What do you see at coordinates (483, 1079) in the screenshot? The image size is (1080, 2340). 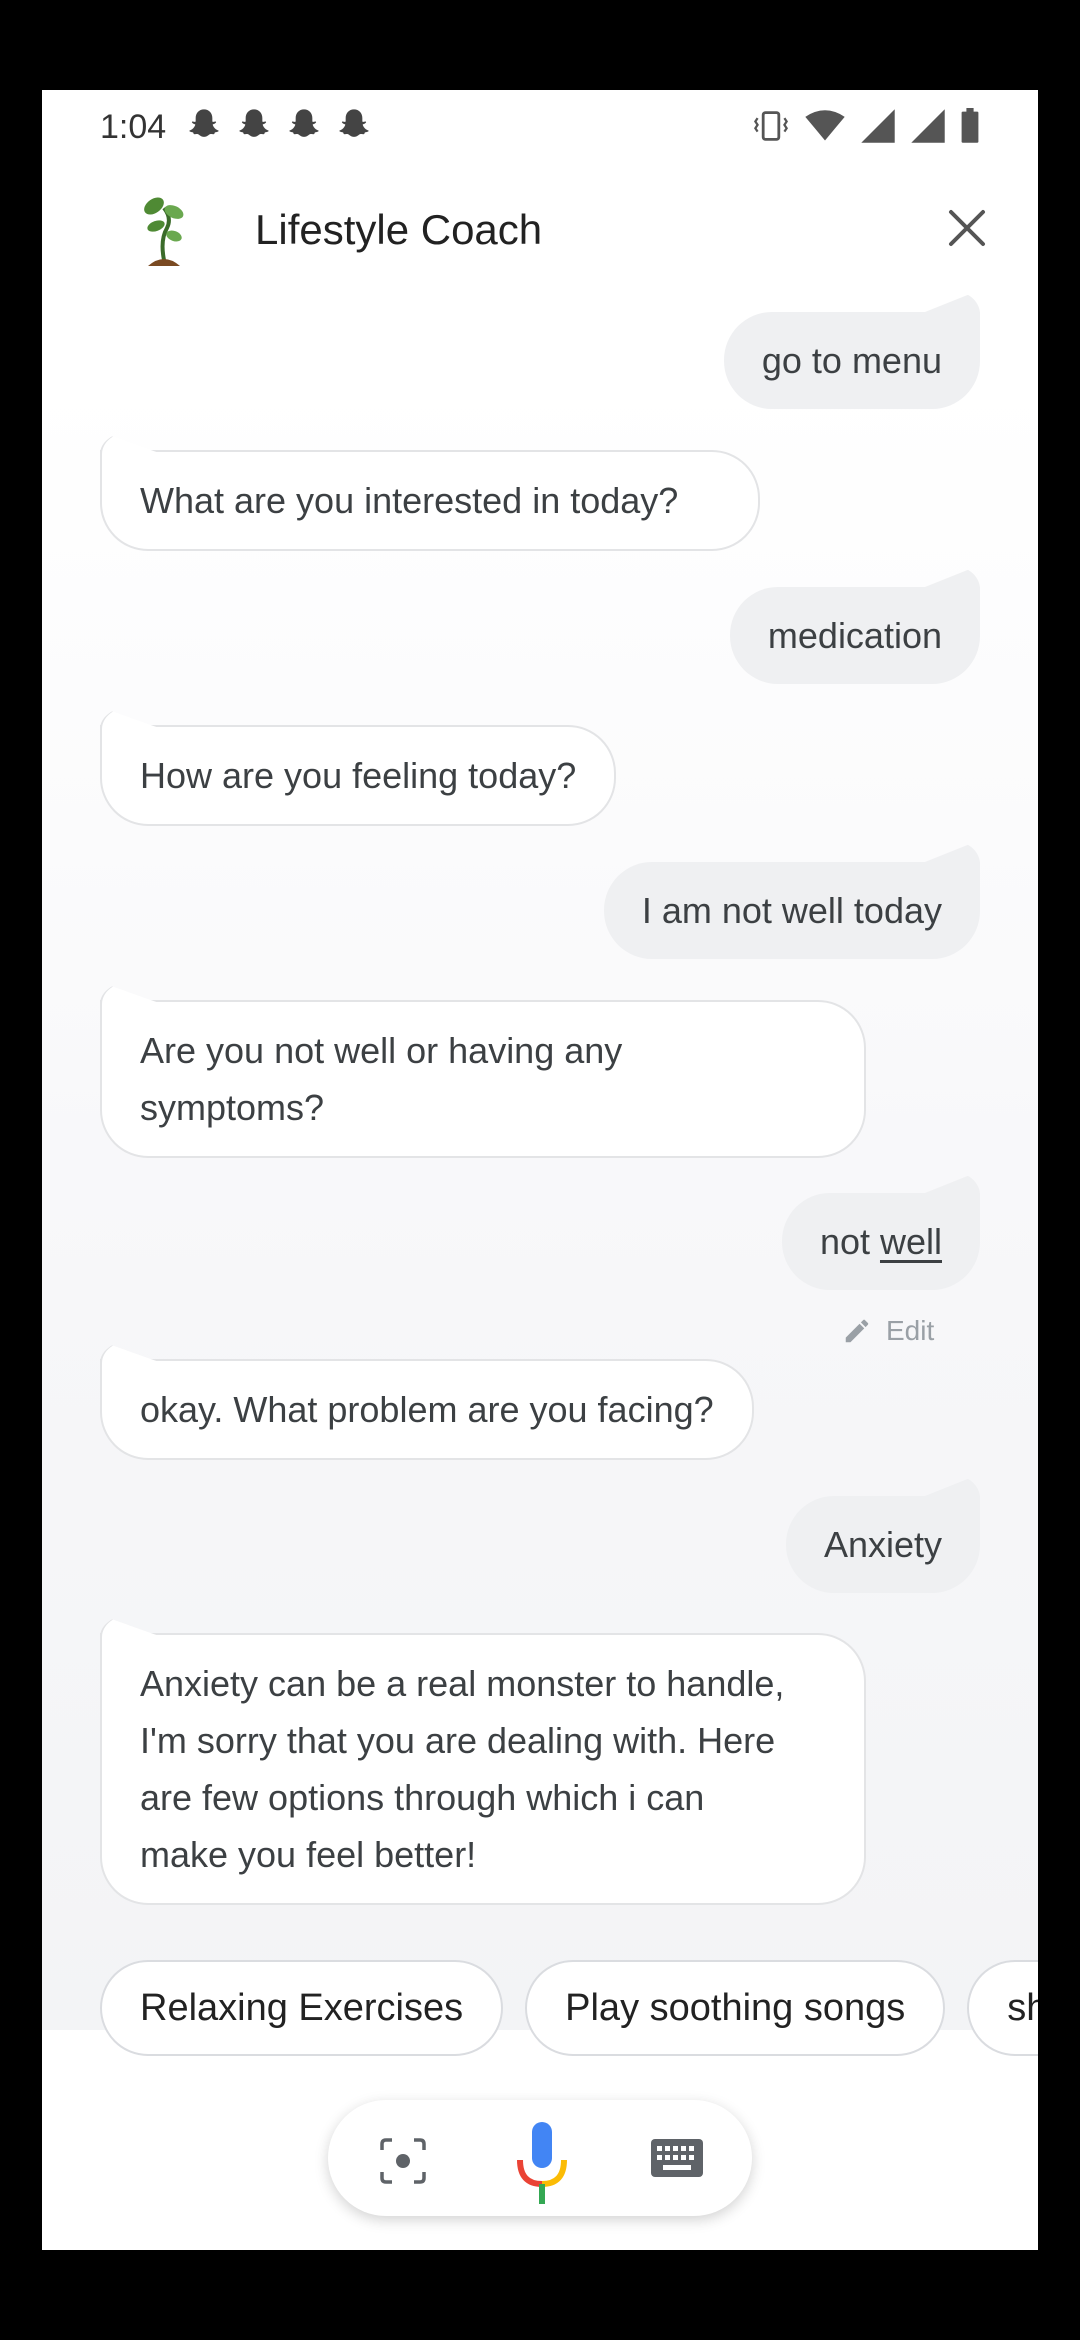 I see `bot-message: Are you not well or having any symptoms?` at bounding box center [483, 1079].